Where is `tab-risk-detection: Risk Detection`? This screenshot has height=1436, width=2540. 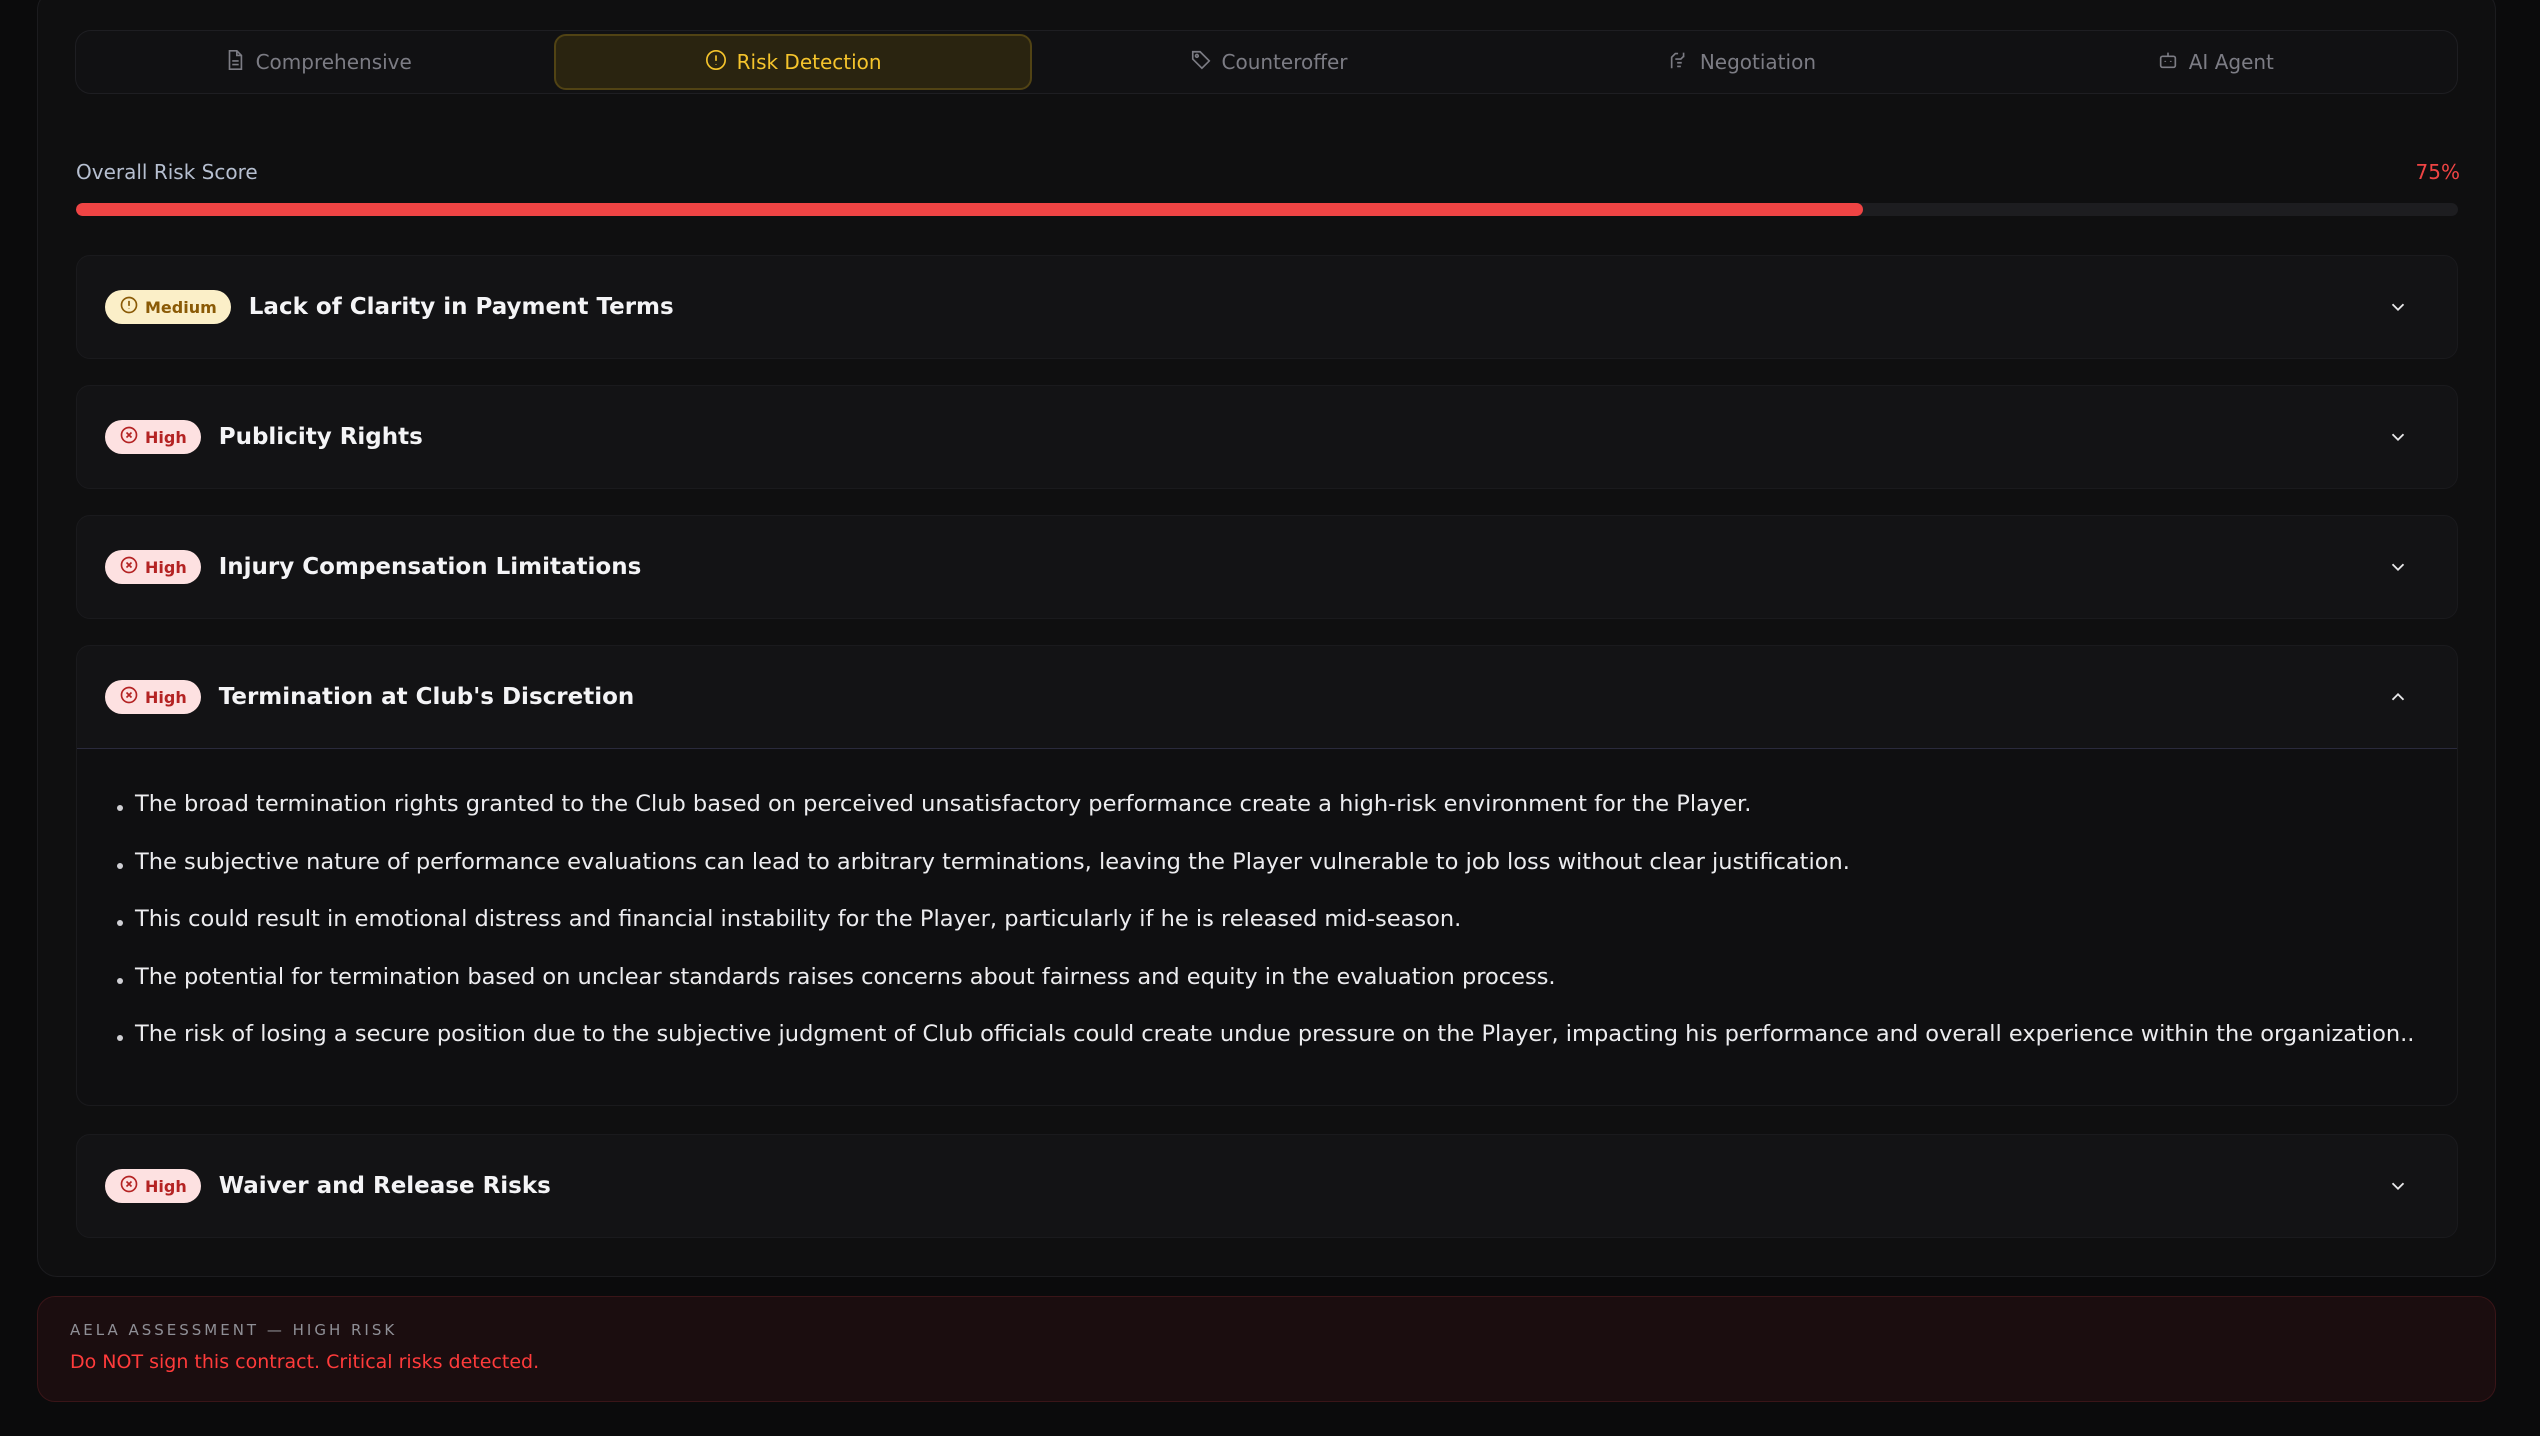
tab-risk-detection: Risk Detection is located at coordinates (793, 62).